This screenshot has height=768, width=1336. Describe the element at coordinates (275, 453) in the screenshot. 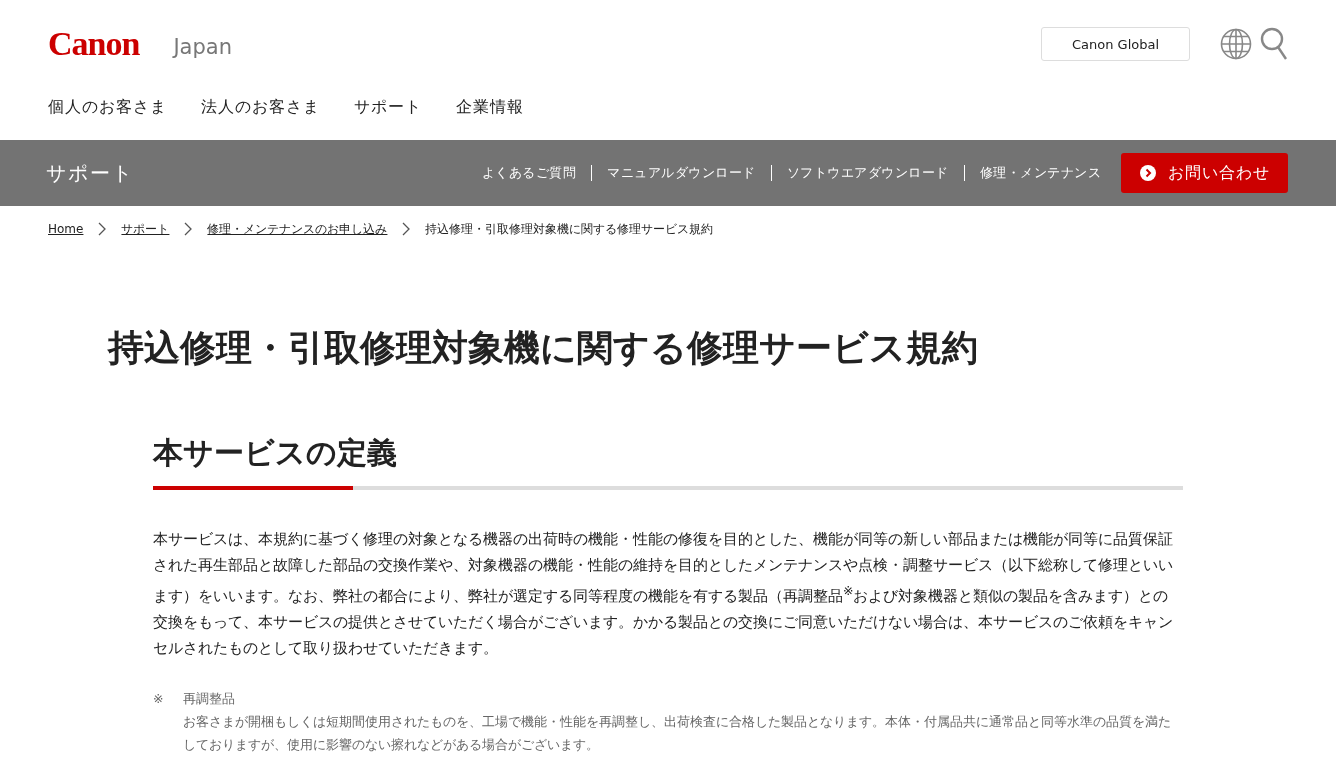

I see `section-heading: 本サービスの定義` at that location.